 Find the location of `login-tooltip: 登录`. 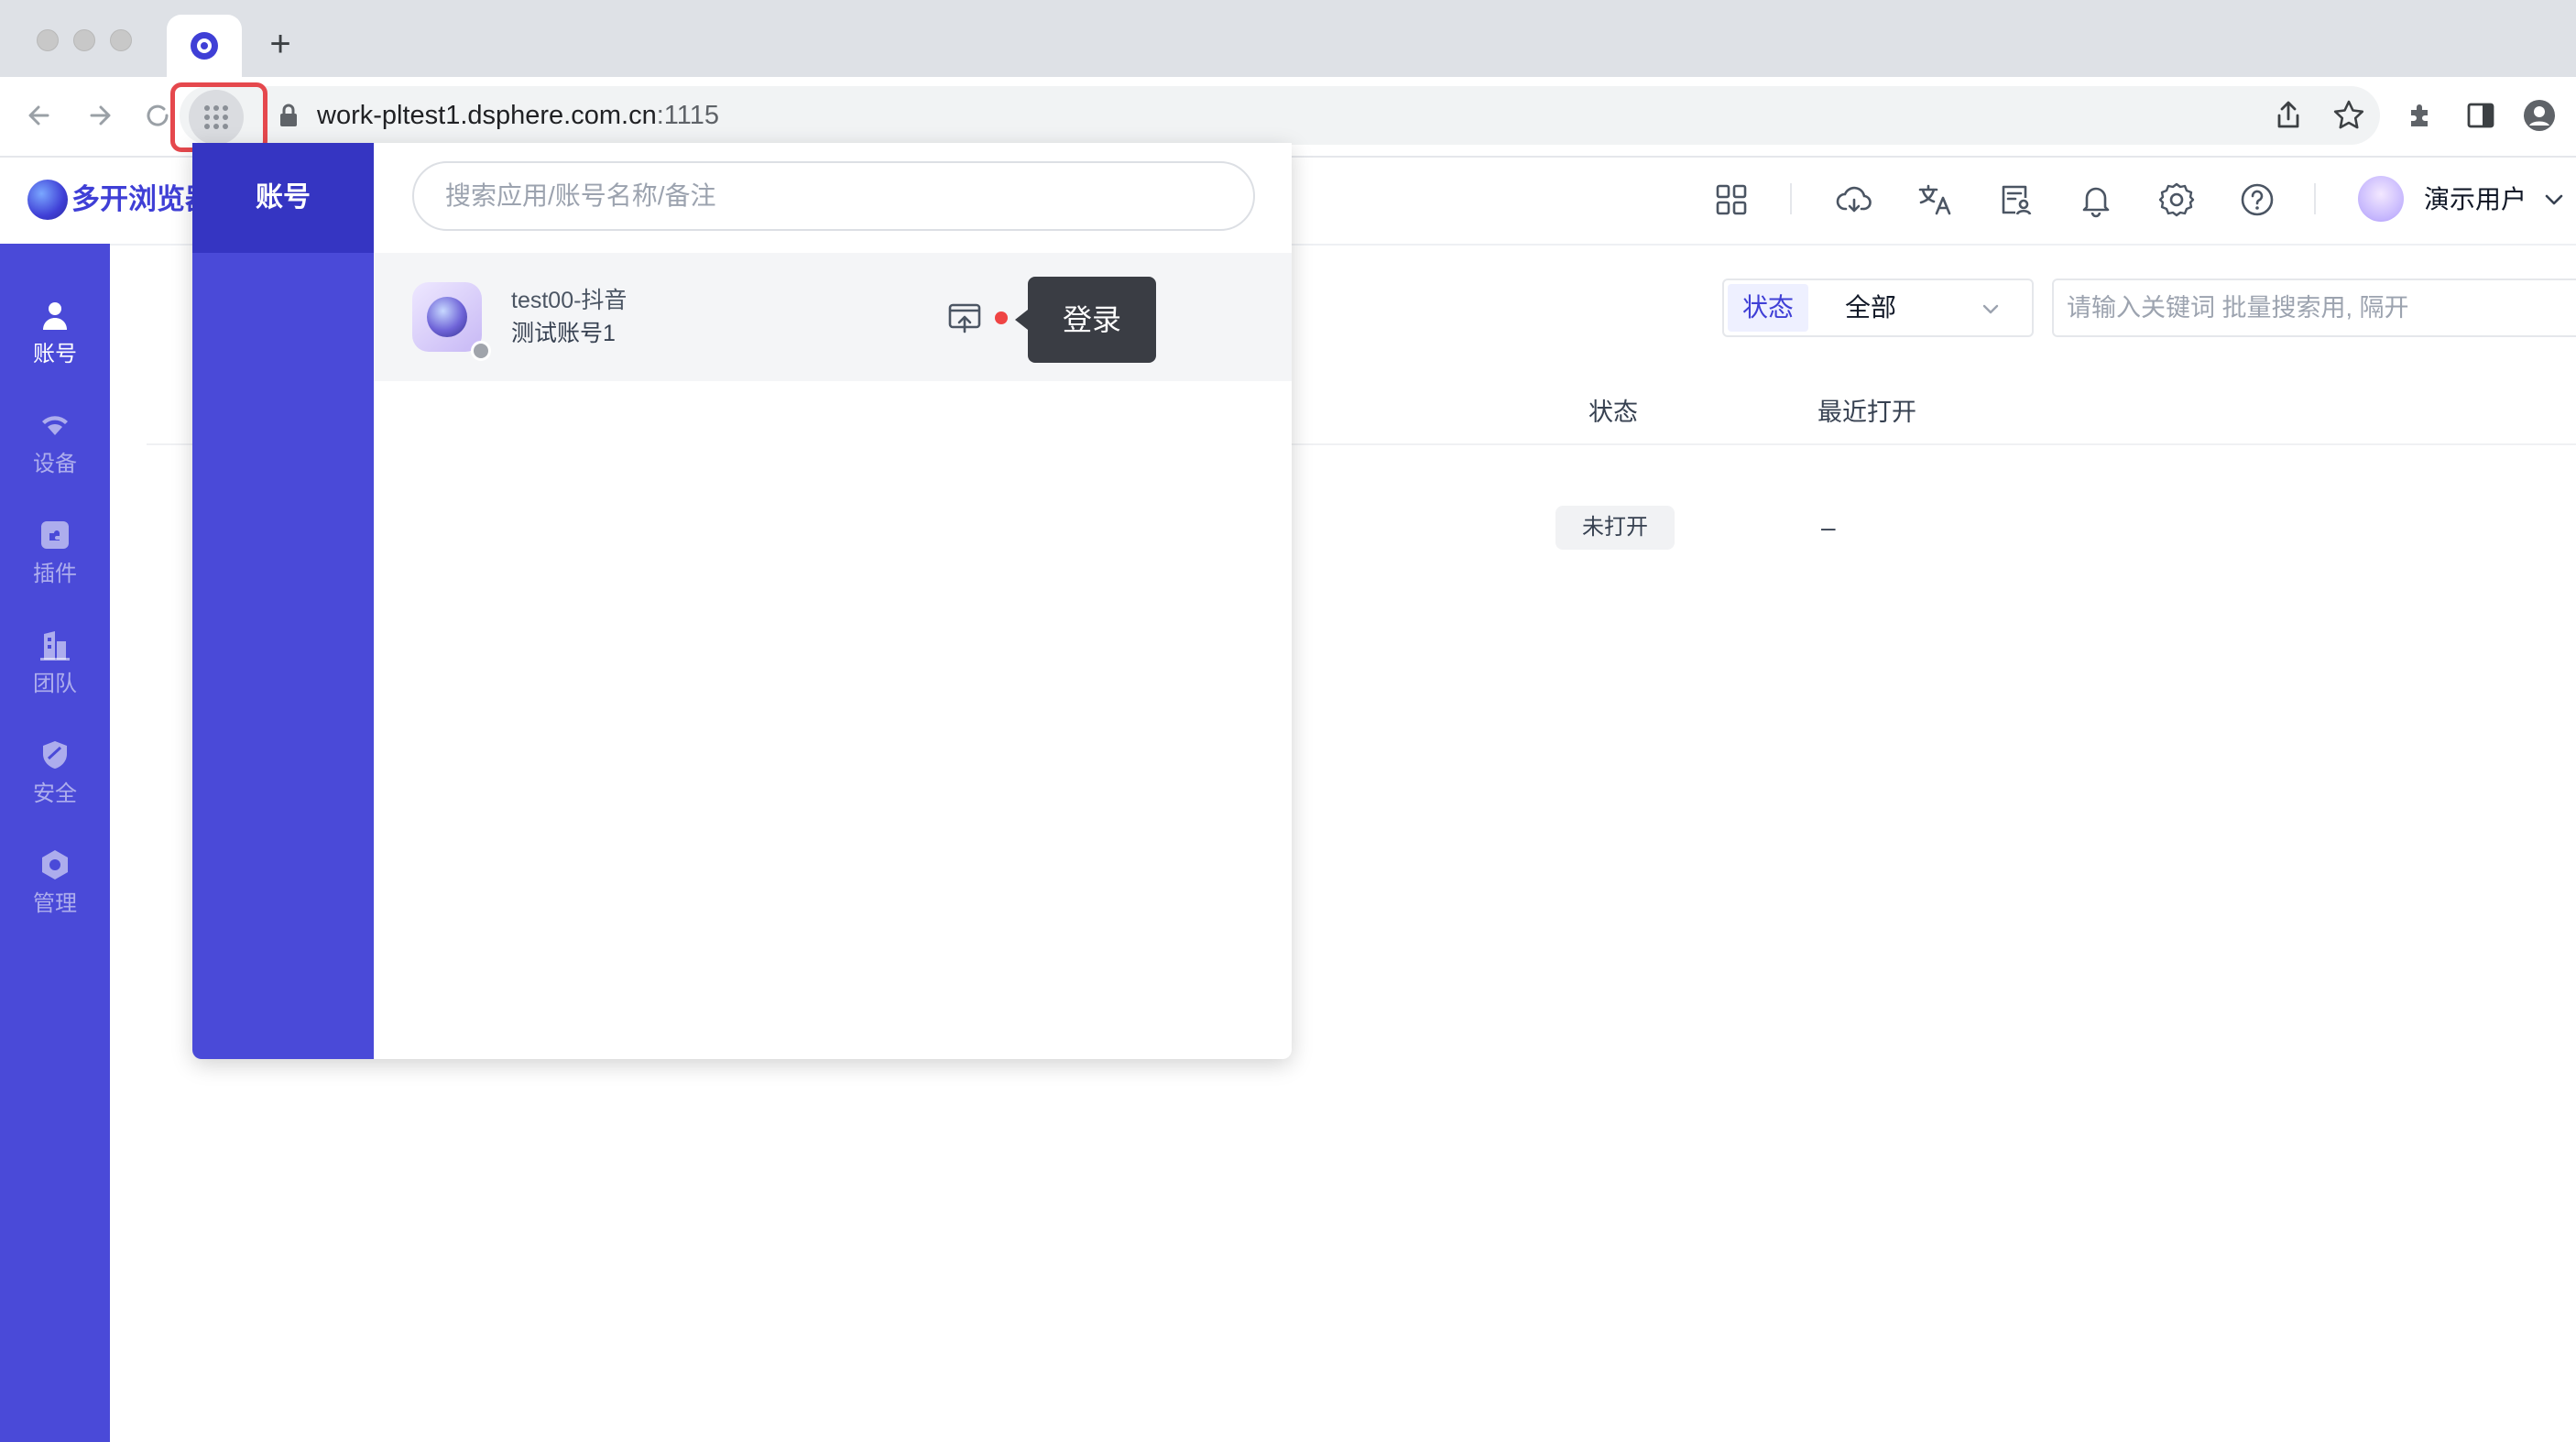

login-tooltip: 登录 is located at coordinates (1092, 320).